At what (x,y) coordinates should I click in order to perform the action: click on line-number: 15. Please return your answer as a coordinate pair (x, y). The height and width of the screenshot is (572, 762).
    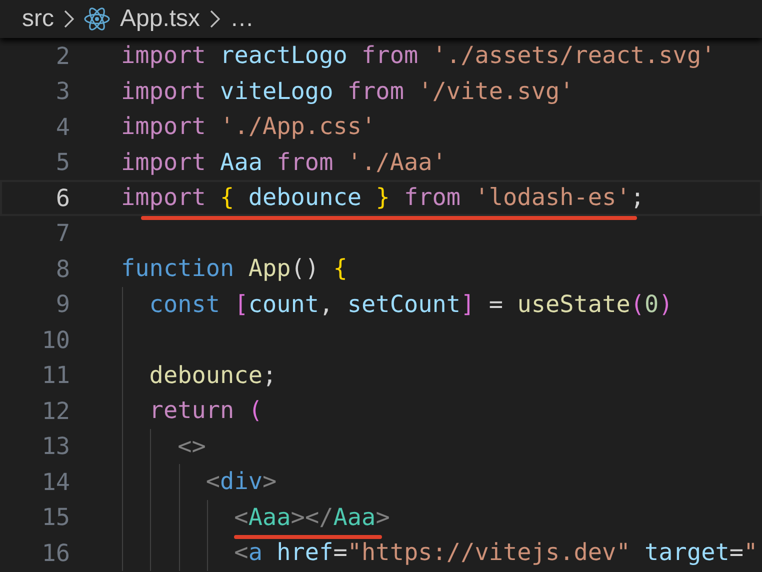
    Looking at the image, I should click on (55, 517).